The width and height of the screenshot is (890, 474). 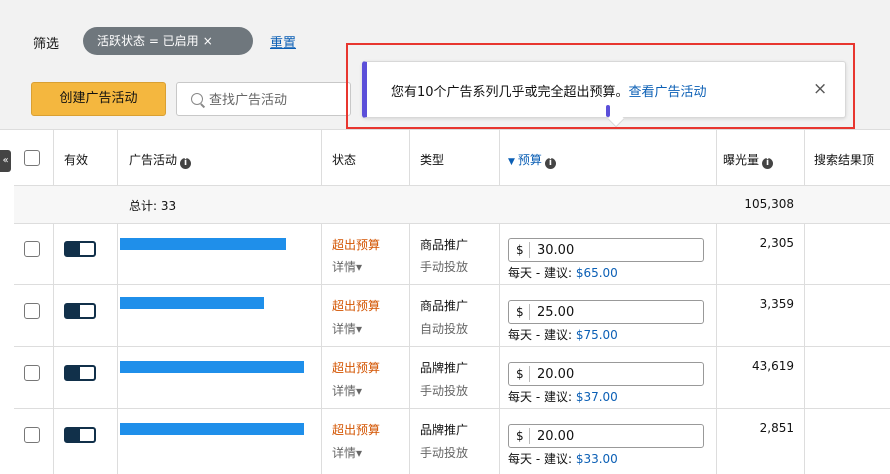 I want to click on chip-close-icon: ×, so click(x=208, y=41).